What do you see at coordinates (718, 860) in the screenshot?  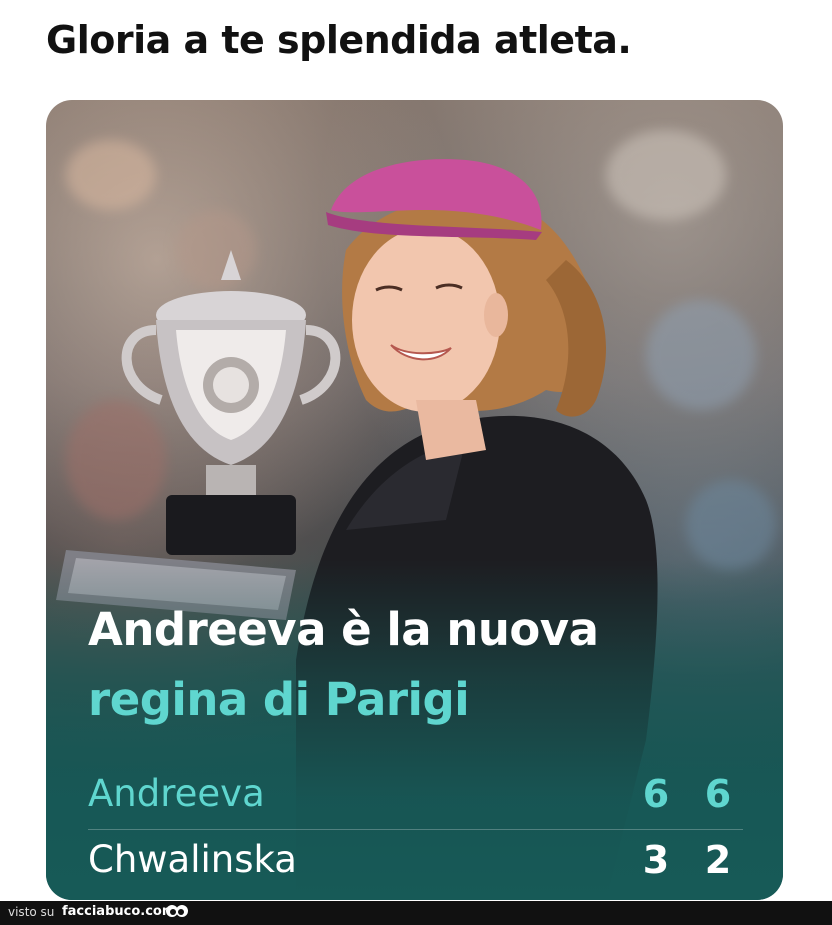 I see `set-score-2: 2` at bounding box center [718, 860].